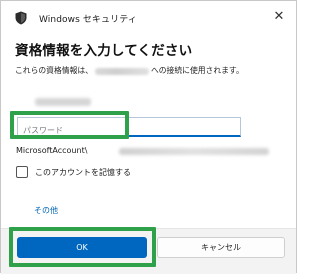  What do you see at coordinates (221, 247) in the screenshot?
I see `cancel-button: キャンセル` at bounding box center [221, 247].